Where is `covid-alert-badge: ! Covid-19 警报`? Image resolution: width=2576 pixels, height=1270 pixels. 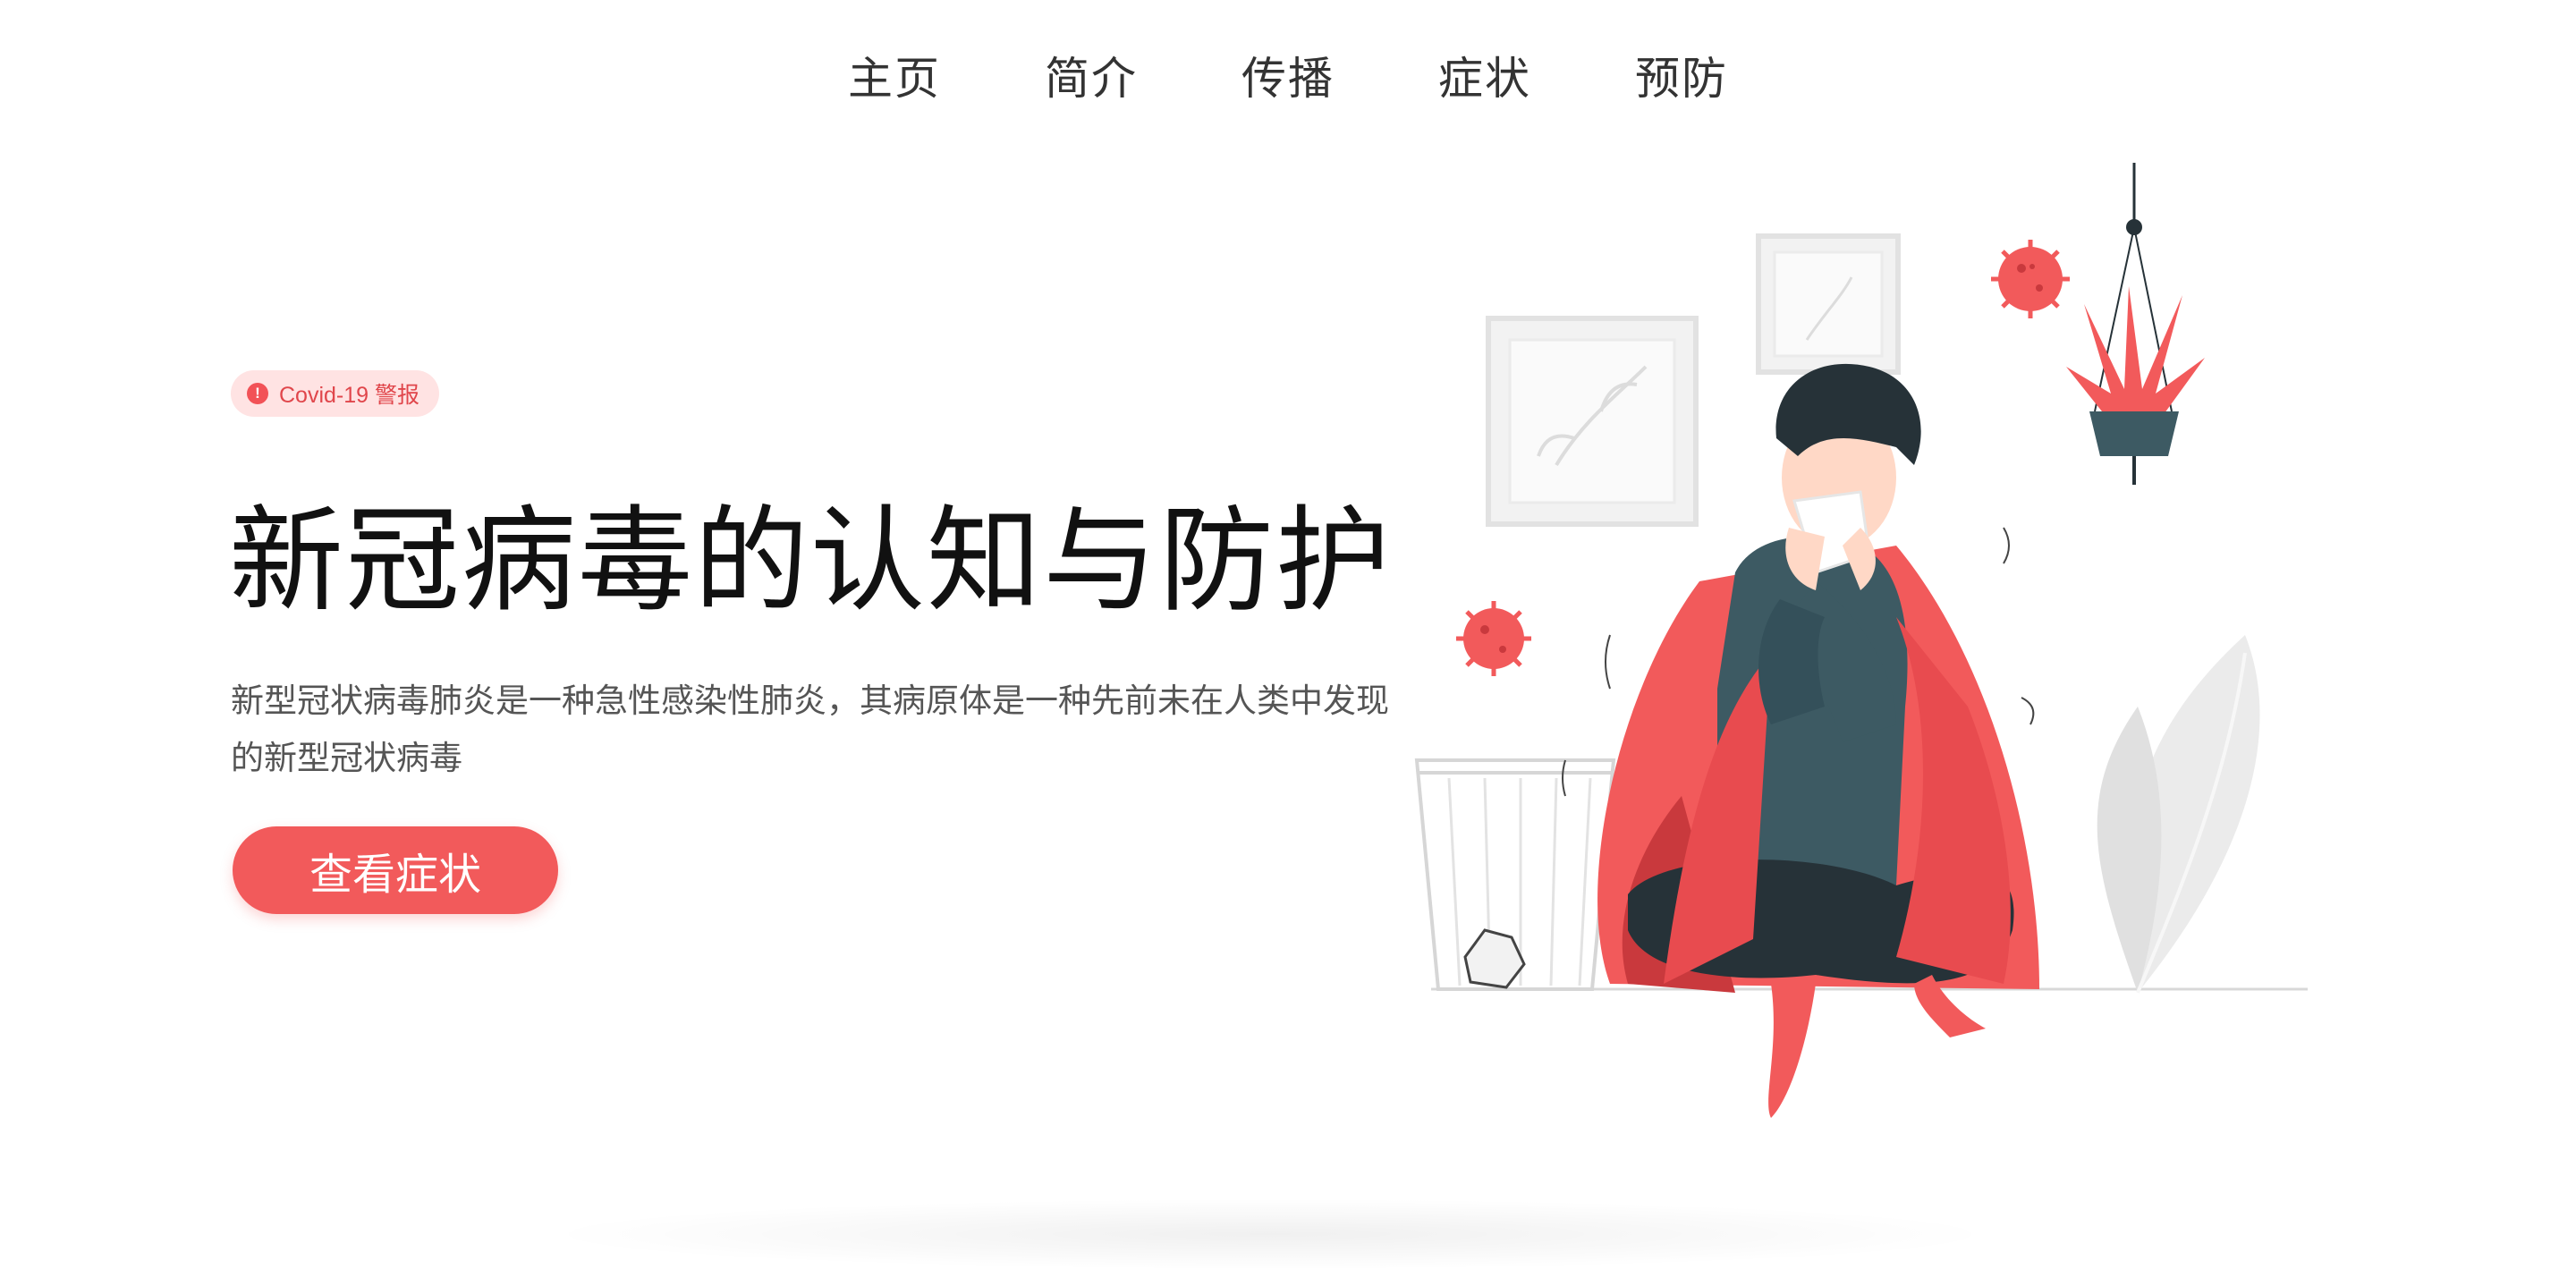 covid-alert-badge: ! Covid-19 警报 is located at coordinates (335, 393).